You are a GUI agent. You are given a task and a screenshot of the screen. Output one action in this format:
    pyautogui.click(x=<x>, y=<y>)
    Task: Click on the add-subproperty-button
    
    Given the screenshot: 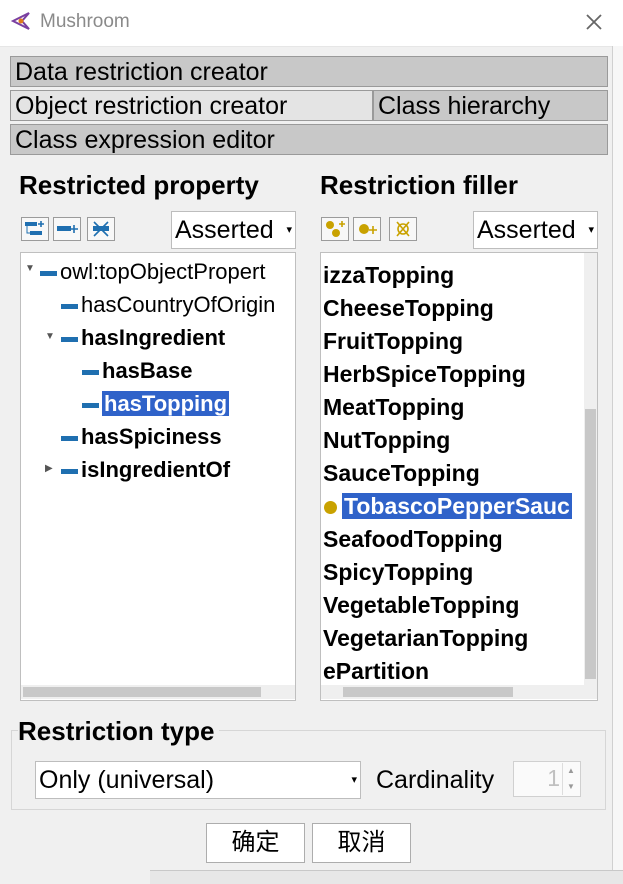 What is the action you would take?
    pyautogui.click(x=35, y=229)
    